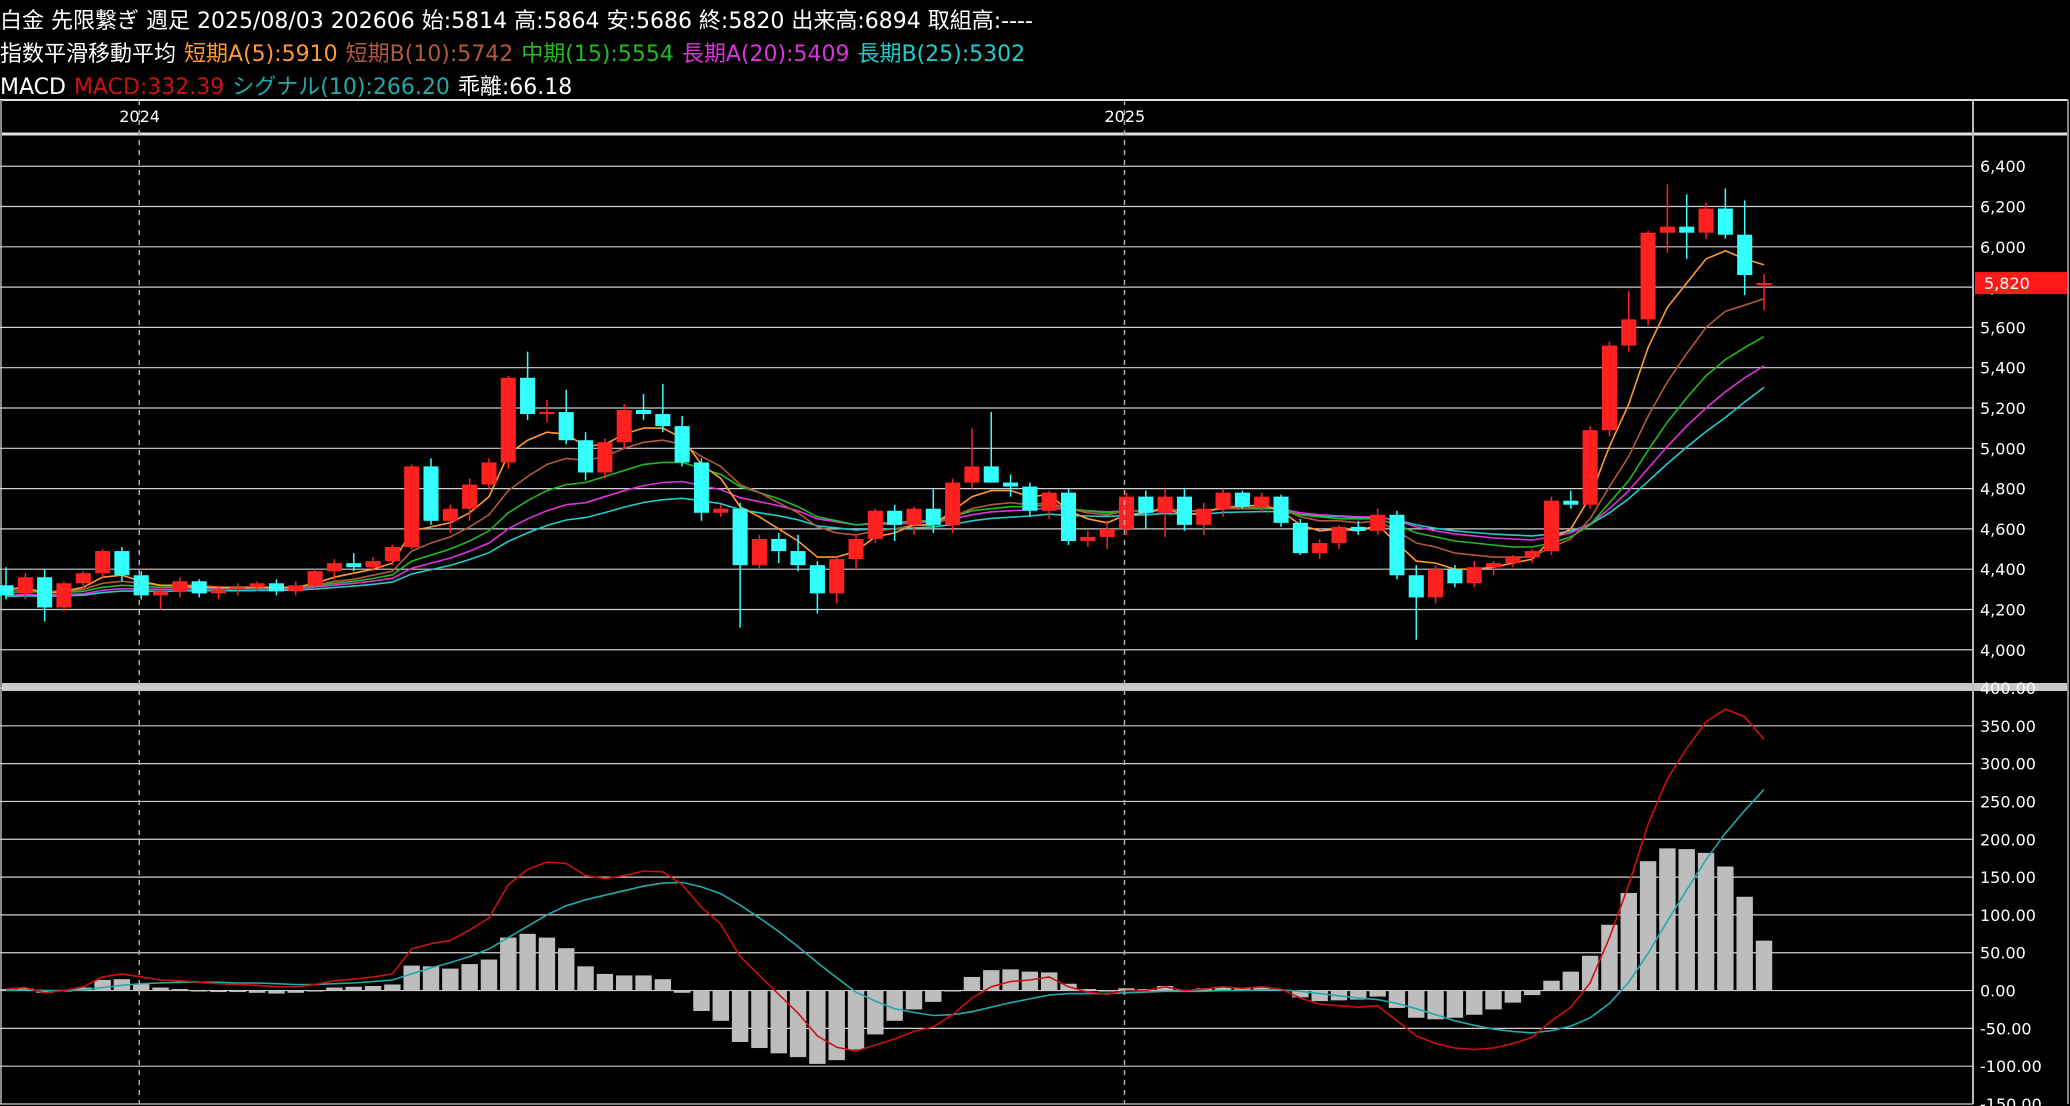  Describe the element at coordinates (2006, 1028) in the screenshot. I see `macd-tick-label: -50.00` at that location.